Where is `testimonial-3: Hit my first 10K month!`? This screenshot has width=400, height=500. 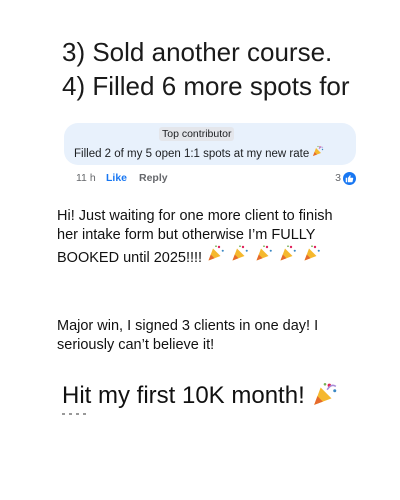
testimonial-3: Hit my first 10K month! is located at coordinates (200, 396).